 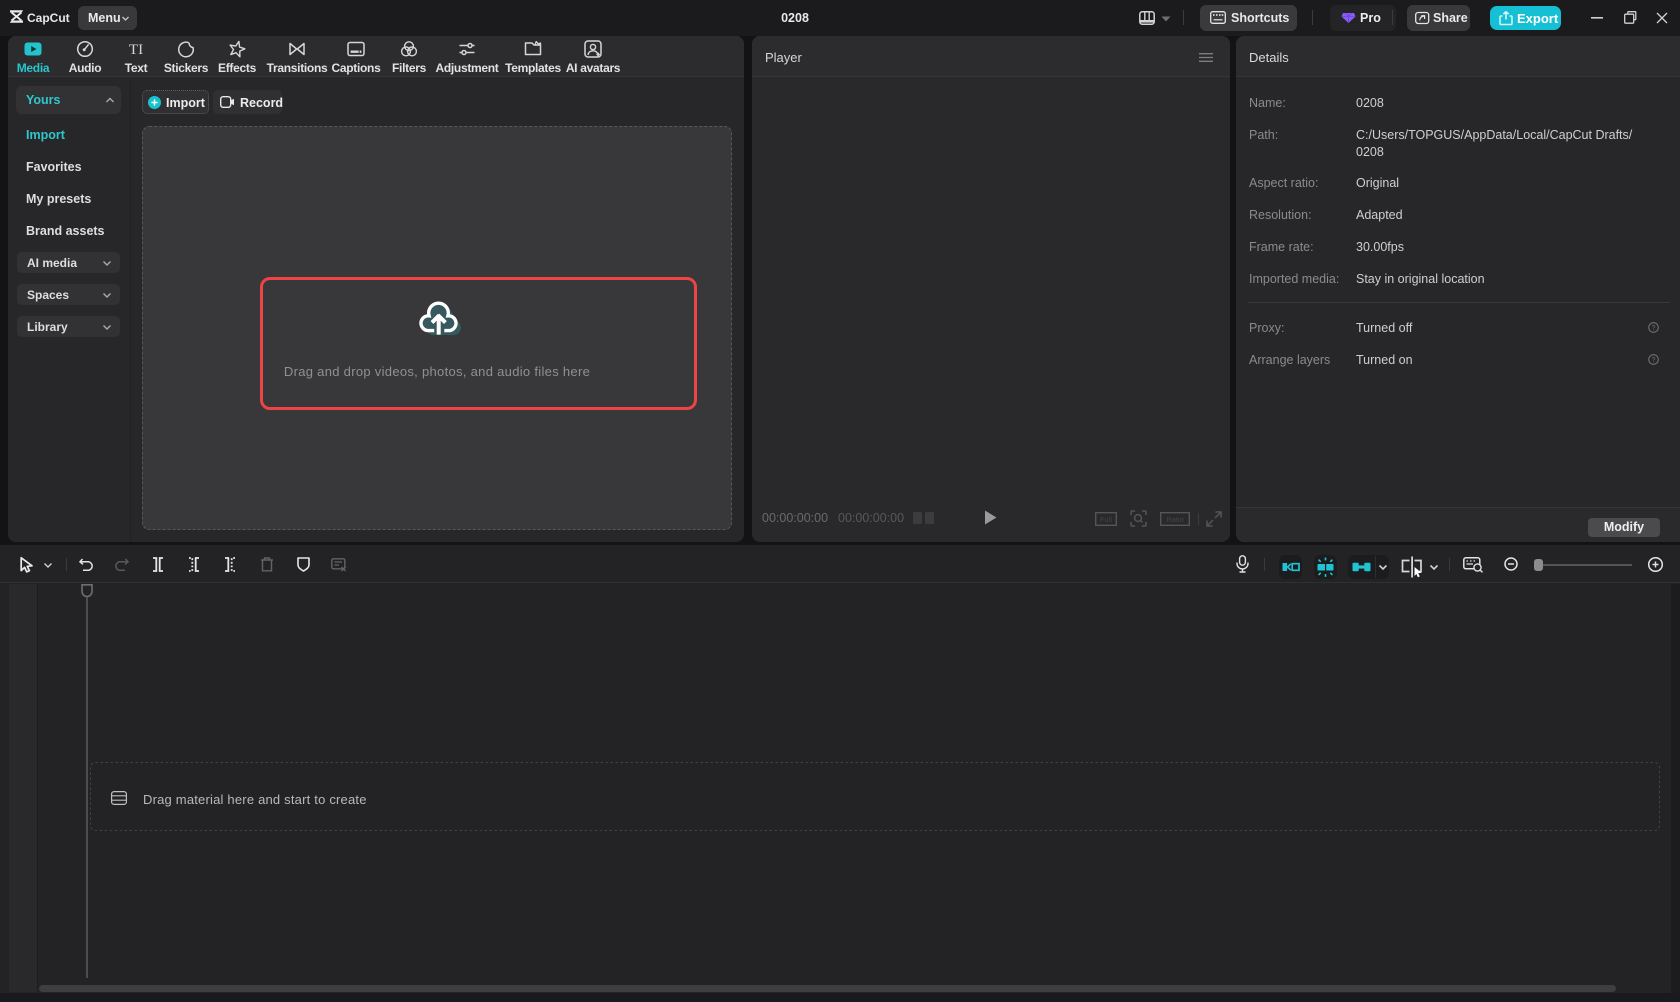 What do you see at coordinates (136, 50) in the screenshot?
I see `svg-text: TI` at bounding box center [136, 50].